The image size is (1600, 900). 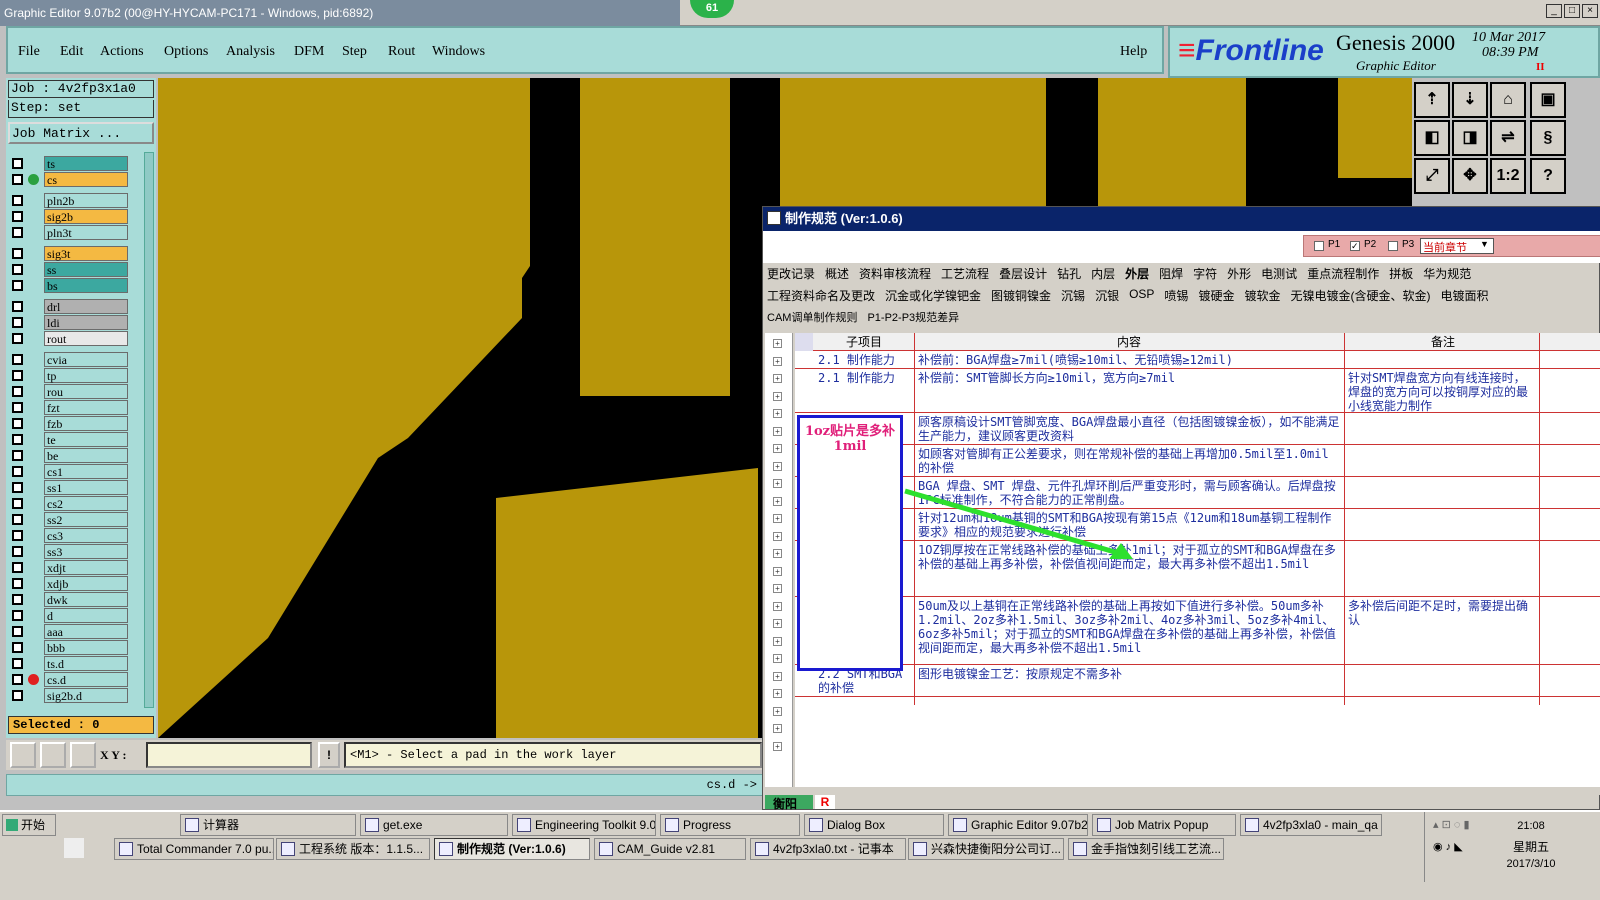 What do you see at coordinates (1107, 296) in the screenshot?
I see `tab-tabs2-4: 沉银` at bounding box center [1107, 296].